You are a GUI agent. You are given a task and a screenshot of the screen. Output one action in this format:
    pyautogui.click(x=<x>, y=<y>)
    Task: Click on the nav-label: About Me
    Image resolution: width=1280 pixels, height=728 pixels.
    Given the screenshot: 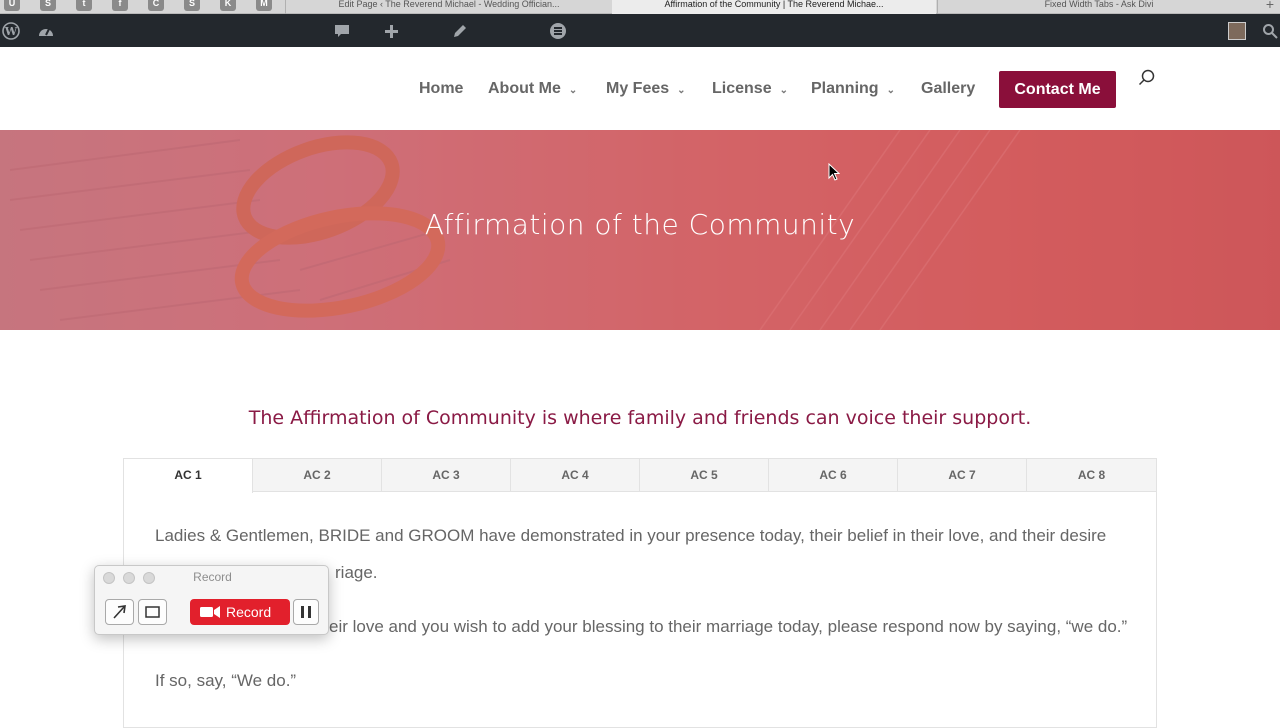 What is the action you would take?
    pyautogui.click(x=524, y=88)
    